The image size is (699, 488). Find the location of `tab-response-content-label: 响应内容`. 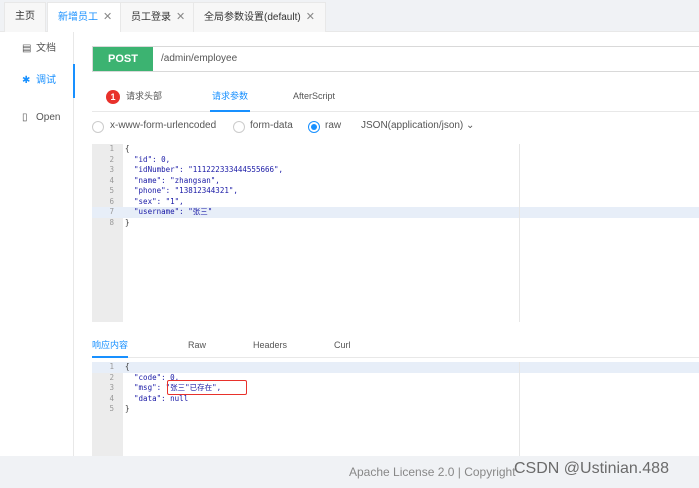

tab-response-content-label: 响应内容 is located at coordinates (110, 345).